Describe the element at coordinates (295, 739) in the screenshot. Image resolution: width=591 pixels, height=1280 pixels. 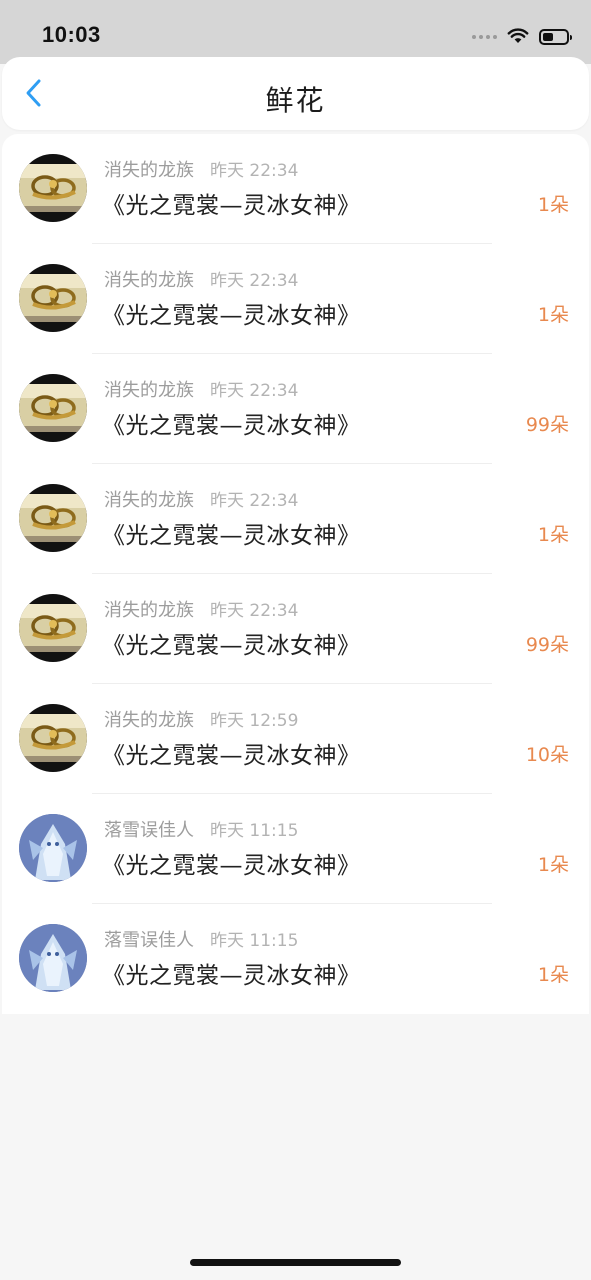
I see `gift-row: 消失的龙族 昨天 12:59 《光之霓裳—灵冰女神》 10朵` at that location.